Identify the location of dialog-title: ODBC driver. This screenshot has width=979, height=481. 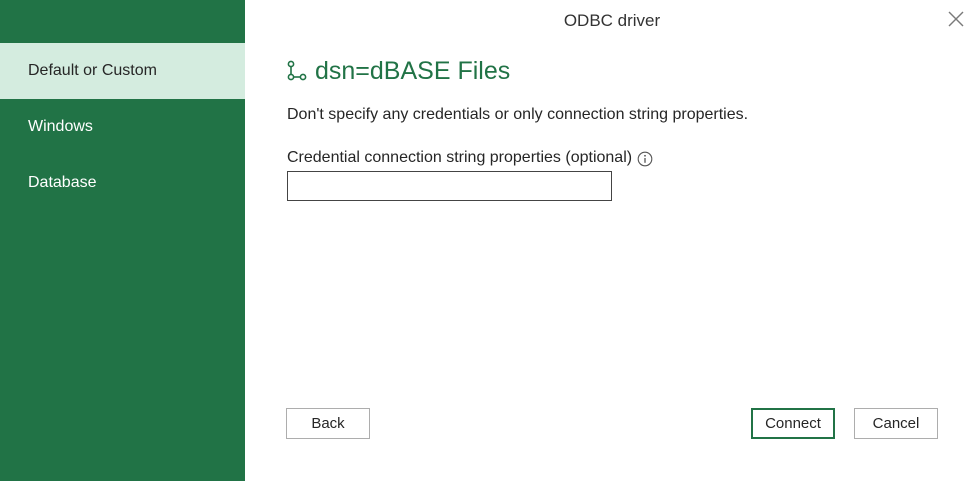
(612, 20).